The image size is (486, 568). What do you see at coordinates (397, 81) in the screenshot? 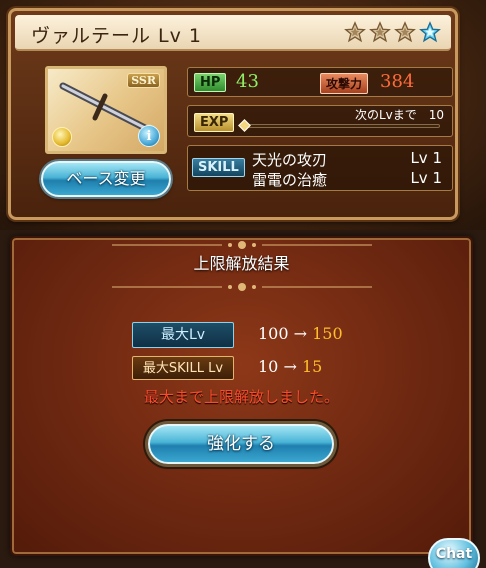
I see `atk-value: 384` at bounding box center [397, 81].